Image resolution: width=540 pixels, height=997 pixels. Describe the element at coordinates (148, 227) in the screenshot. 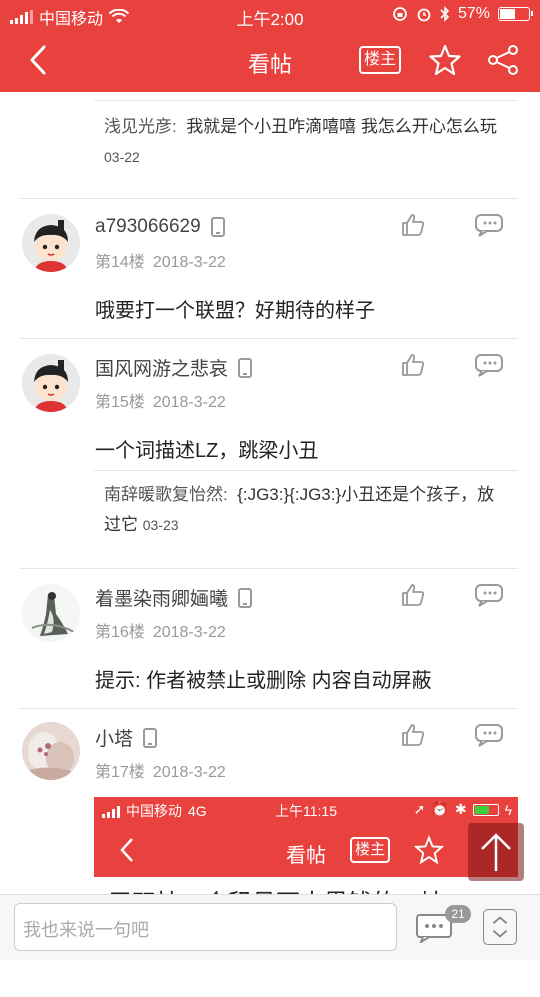

I see `username-text: a793066629` at that location.